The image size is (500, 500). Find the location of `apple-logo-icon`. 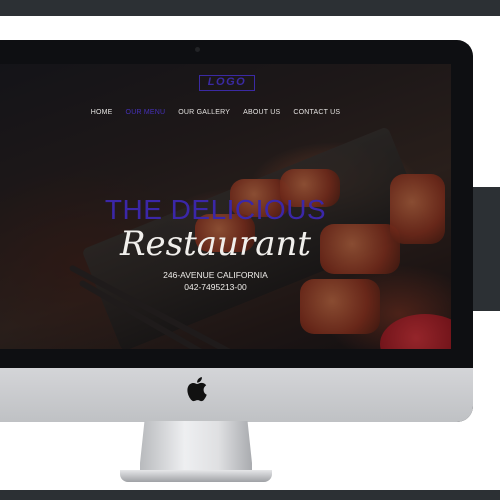

apple-logo-icon is located at coordinates (197, 389).